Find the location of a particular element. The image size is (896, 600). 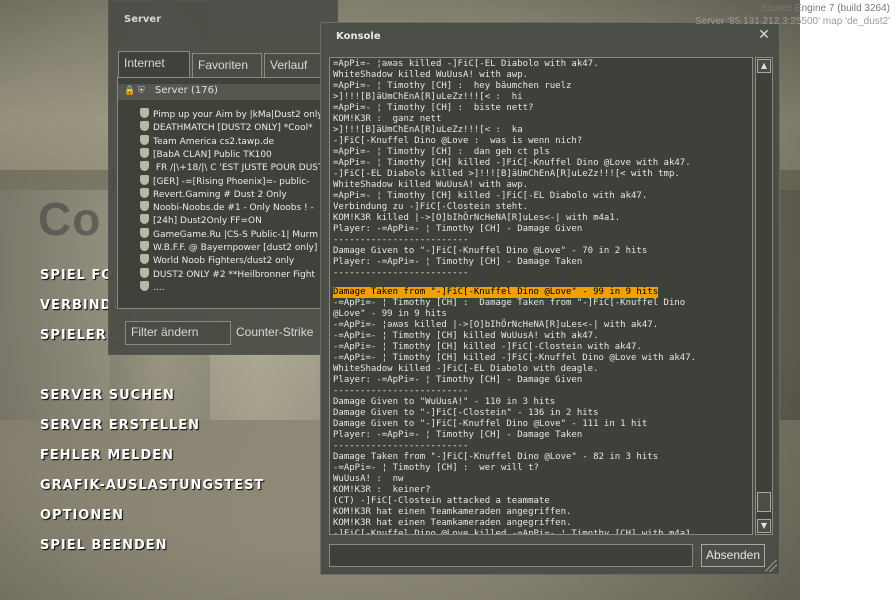

tab-favoriten: Favoriten is located at coordinates (227, 65).